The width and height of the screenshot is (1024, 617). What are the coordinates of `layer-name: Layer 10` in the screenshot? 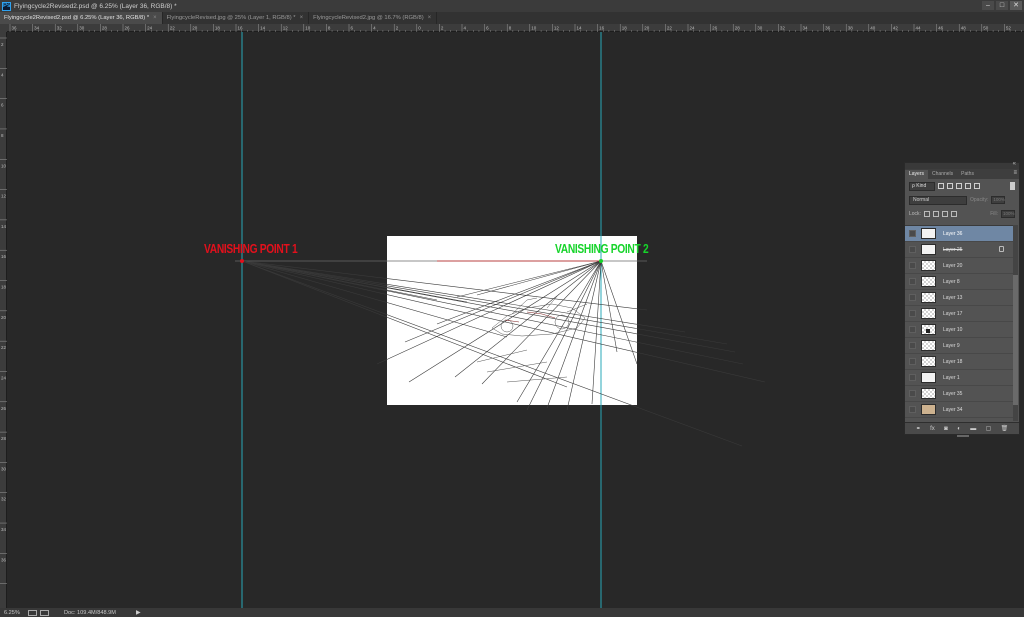 It's located at (952, 330).